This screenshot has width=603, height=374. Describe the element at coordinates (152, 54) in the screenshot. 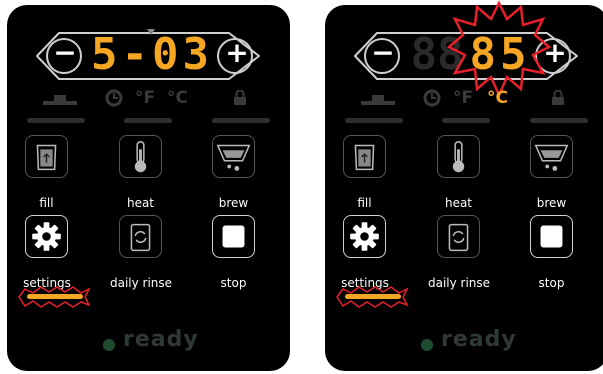

I see `segment-display: 5-03` at that location.